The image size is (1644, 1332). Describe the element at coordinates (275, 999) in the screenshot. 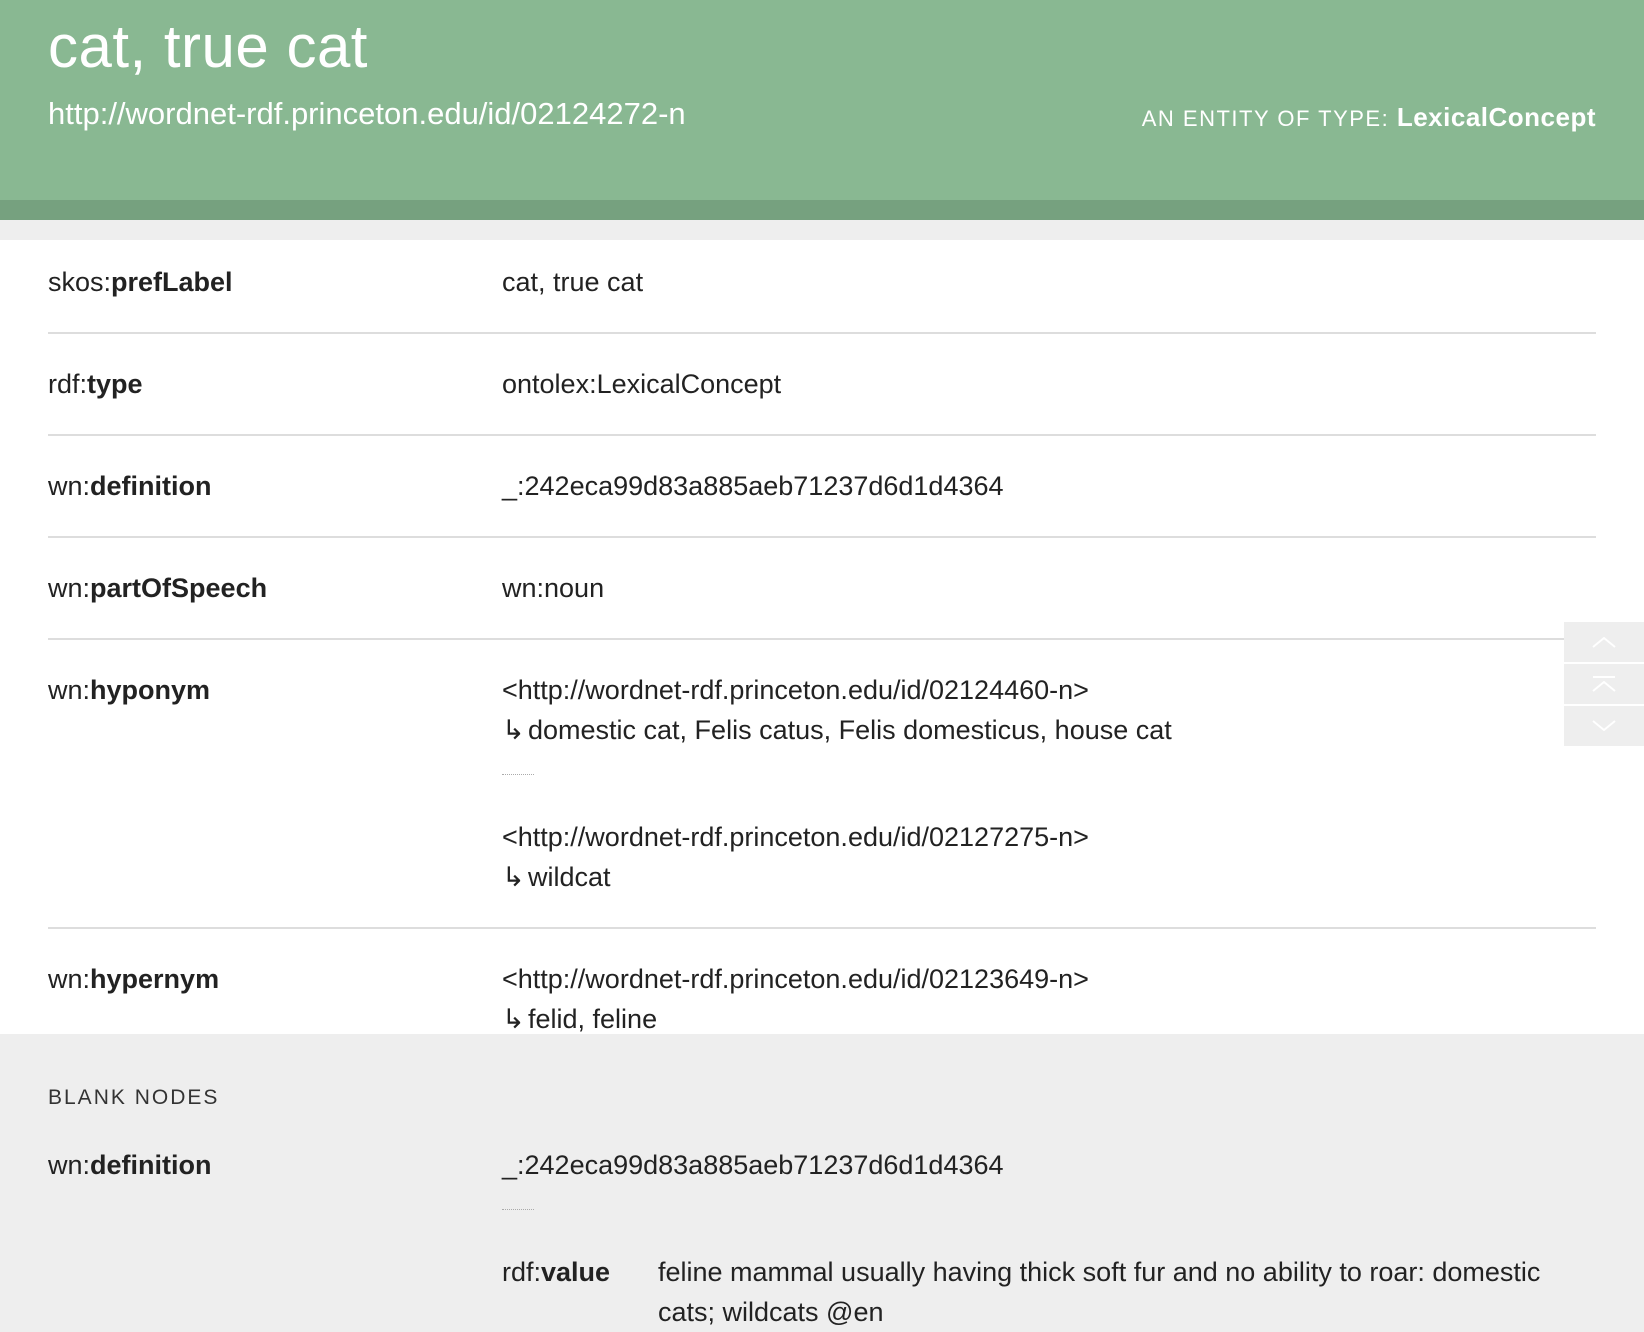

I see `property-name: wn:hypernym` at that location.